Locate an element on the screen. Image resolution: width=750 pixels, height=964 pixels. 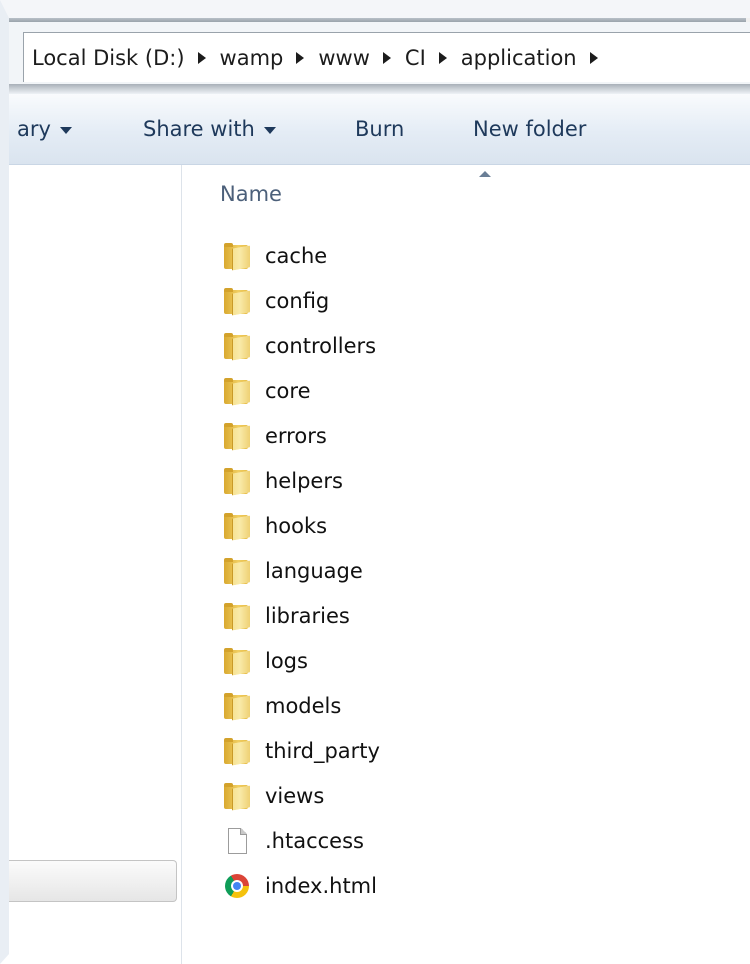
new-folder-button: New folder is located at coordinates (529, 129).